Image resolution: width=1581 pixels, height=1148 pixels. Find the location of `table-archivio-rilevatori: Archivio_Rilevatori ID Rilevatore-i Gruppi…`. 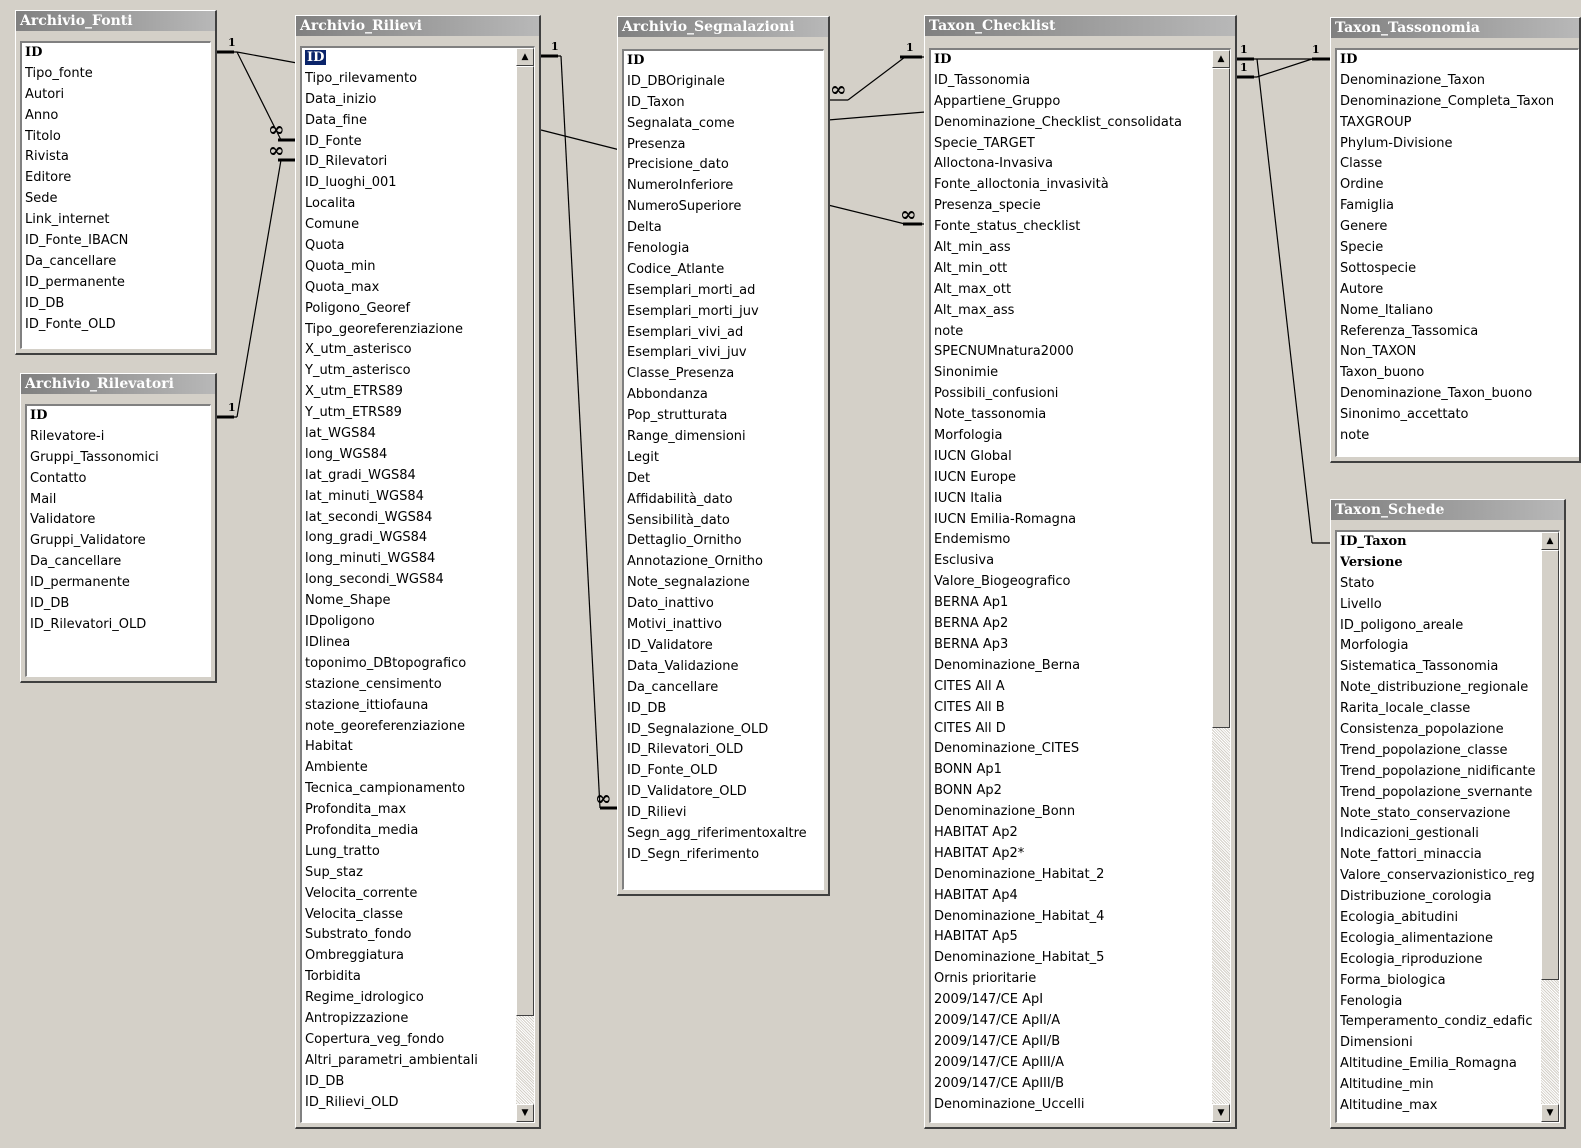

table-archivio-rilevatori: Archivio_Rilevatori ID Rilevatore-i Gruppi… is located at coordinates (118, 528).